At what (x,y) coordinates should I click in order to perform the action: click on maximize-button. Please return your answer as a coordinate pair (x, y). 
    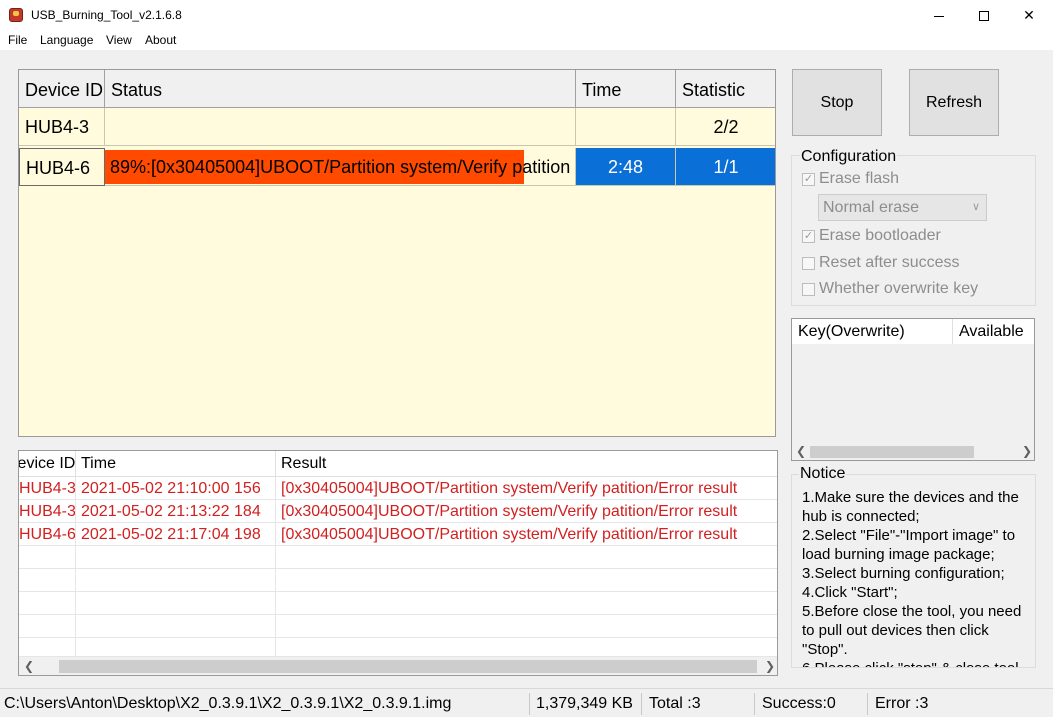
    Looking at the image, I should click on (984, 15).